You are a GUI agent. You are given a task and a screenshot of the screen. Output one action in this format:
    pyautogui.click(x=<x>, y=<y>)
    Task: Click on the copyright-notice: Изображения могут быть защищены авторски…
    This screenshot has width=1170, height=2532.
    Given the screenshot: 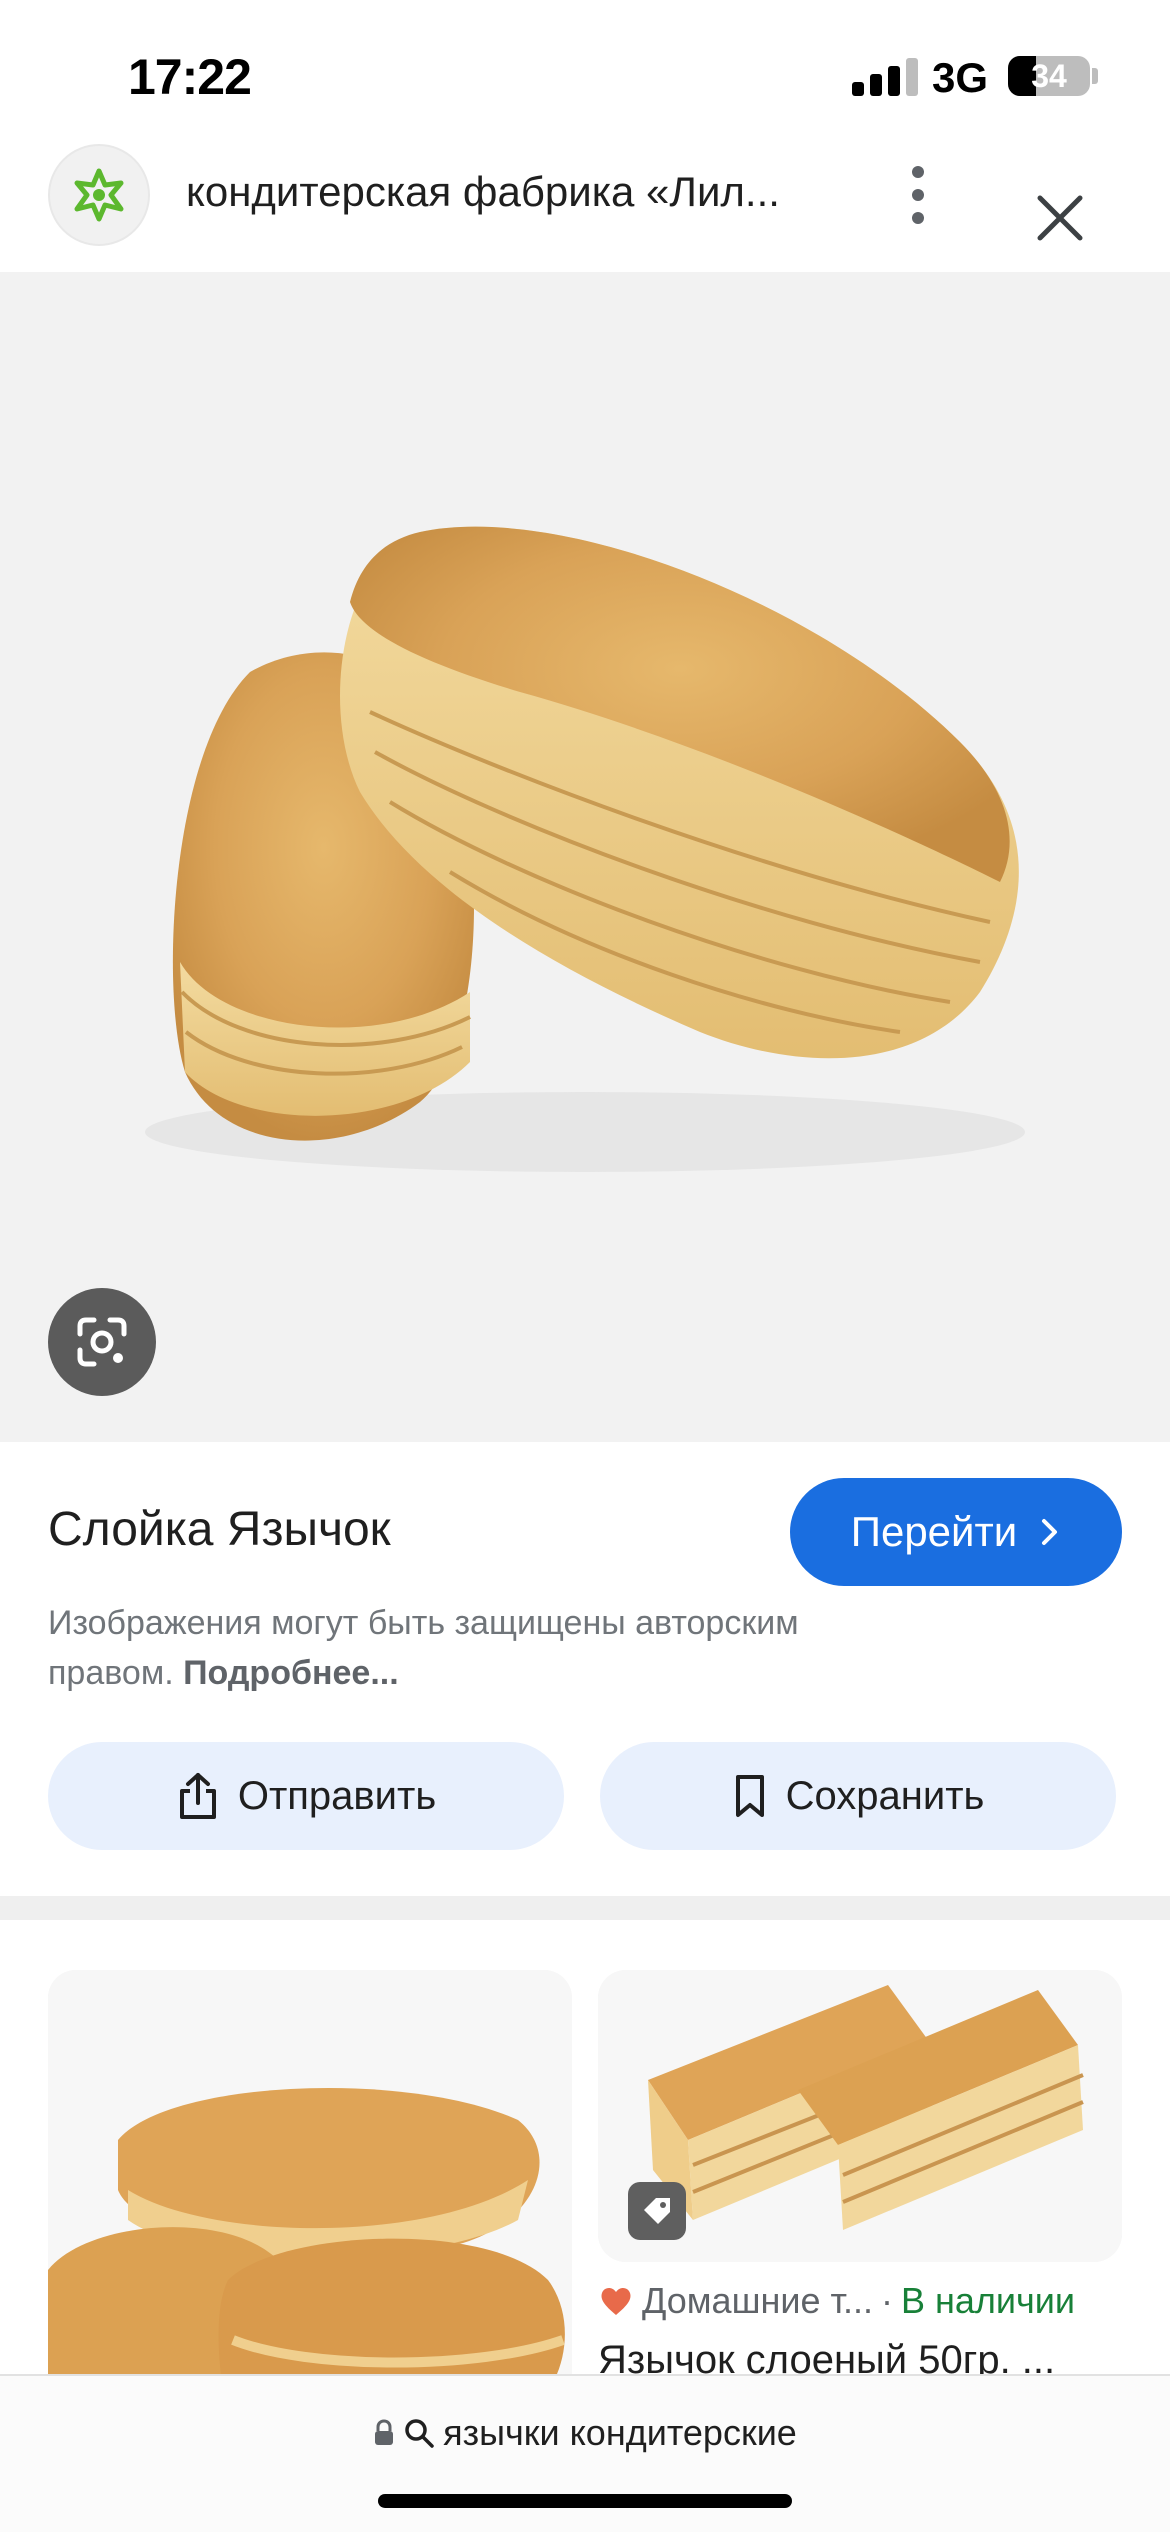 What is the action you would take?
    pyautogui.click(x=488, y=1648)
    